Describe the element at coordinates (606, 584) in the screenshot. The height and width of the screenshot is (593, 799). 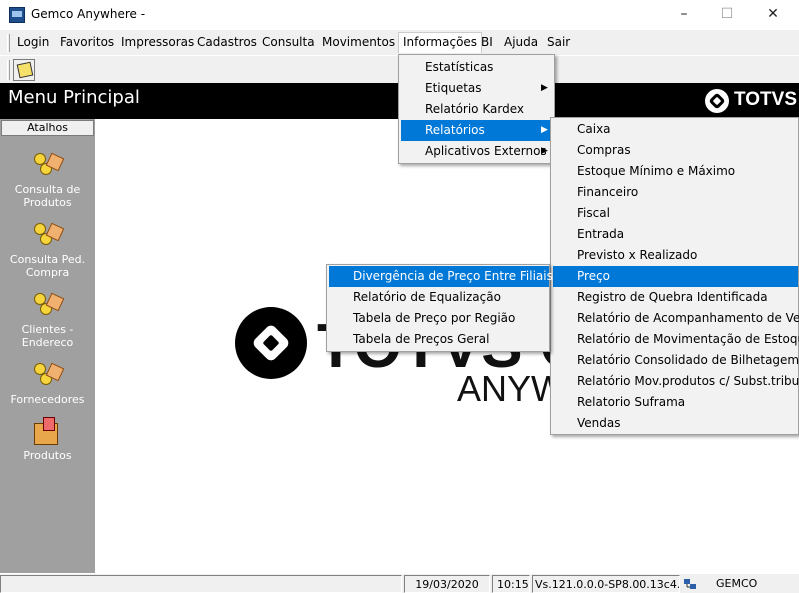
I see `status-version: Vs.121.0.0.0-SP8.00.13c4.75` at that location.